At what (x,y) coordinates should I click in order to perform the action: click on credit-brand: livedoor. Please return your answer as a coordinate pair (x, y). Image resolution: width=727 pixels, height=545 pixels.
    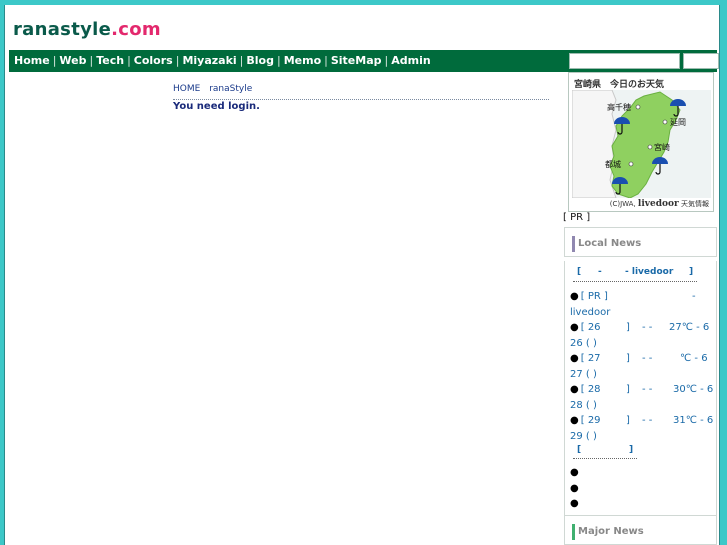
    Looking at the image, I should click on (658, 204).